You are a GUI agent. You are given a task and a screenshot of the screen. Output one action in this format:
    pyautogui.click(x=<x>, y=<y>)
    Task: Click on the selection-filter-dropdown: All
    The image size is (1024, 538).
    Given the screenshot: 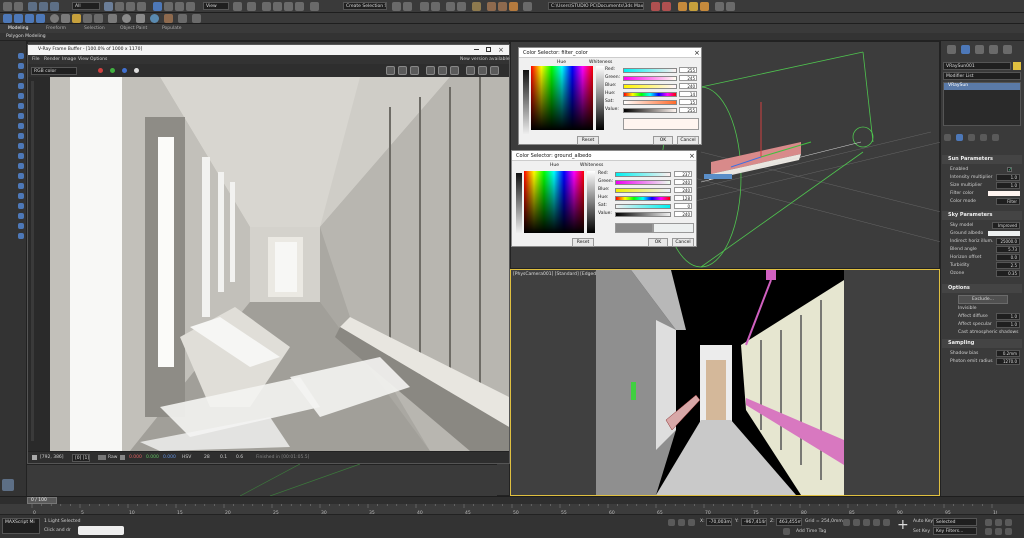 What is the action you would take?
    pyautogui.click(x=86, y=6)
    